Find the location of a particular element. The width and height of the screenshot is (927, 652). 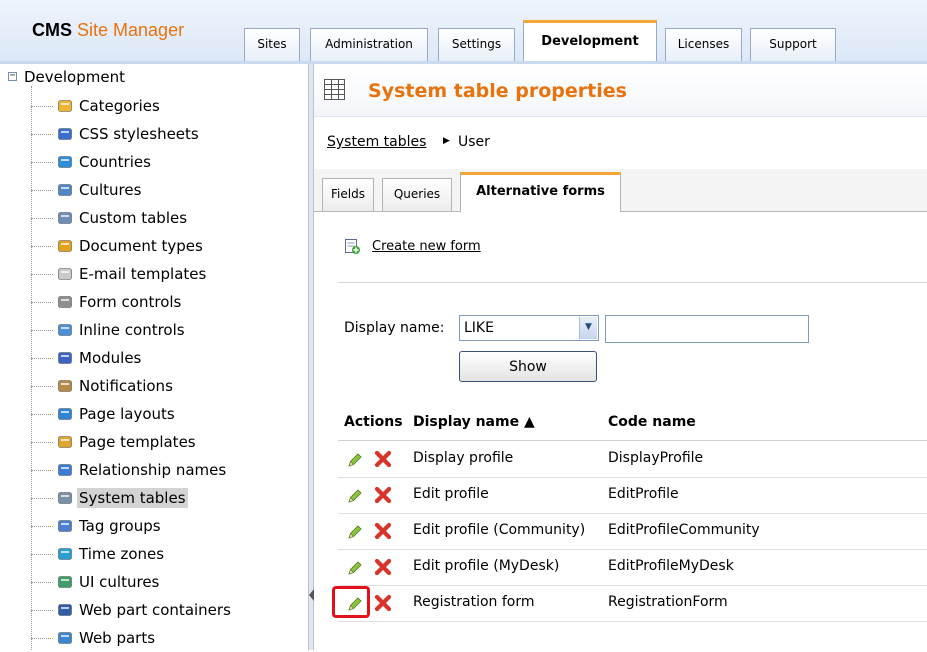

relationship-names-icon is located at coordinates (65, 470).